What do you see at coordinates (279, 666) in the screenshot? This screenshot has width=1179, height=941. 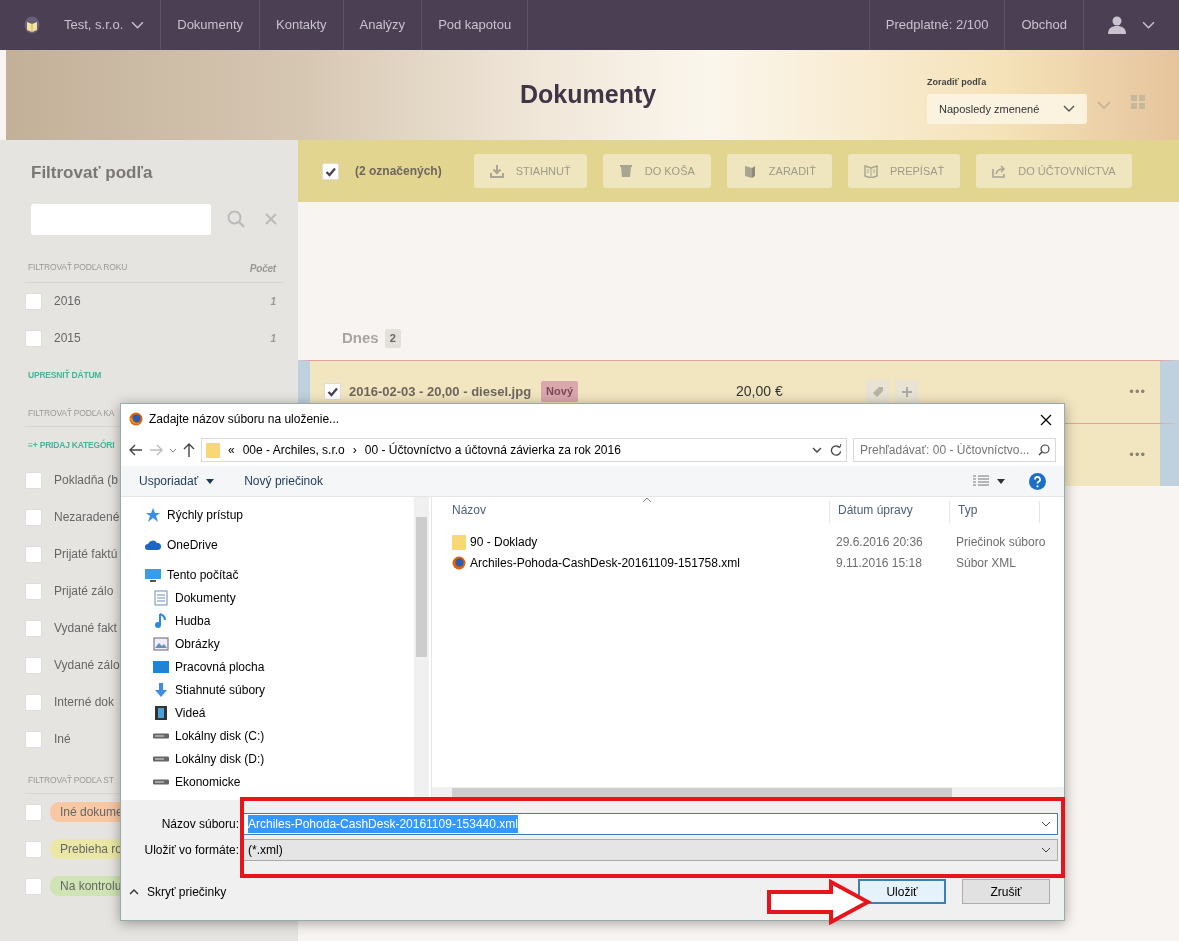 I see `tree-item: Pracovná plocha` at bounding box center [279, 666].